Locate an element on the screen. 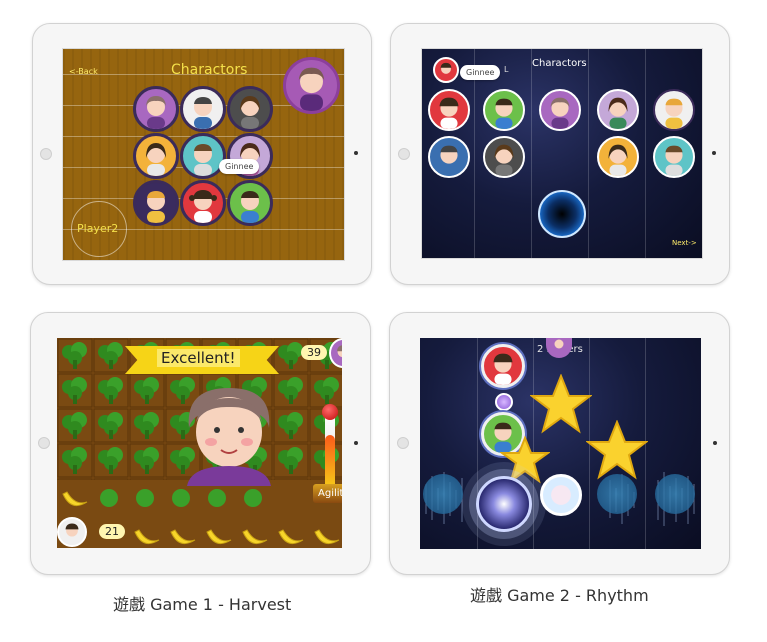 Image resolution: width=767 pixels, height=642 pixels. feedback-banner: Excellent! is located at coordinates (198, 358).